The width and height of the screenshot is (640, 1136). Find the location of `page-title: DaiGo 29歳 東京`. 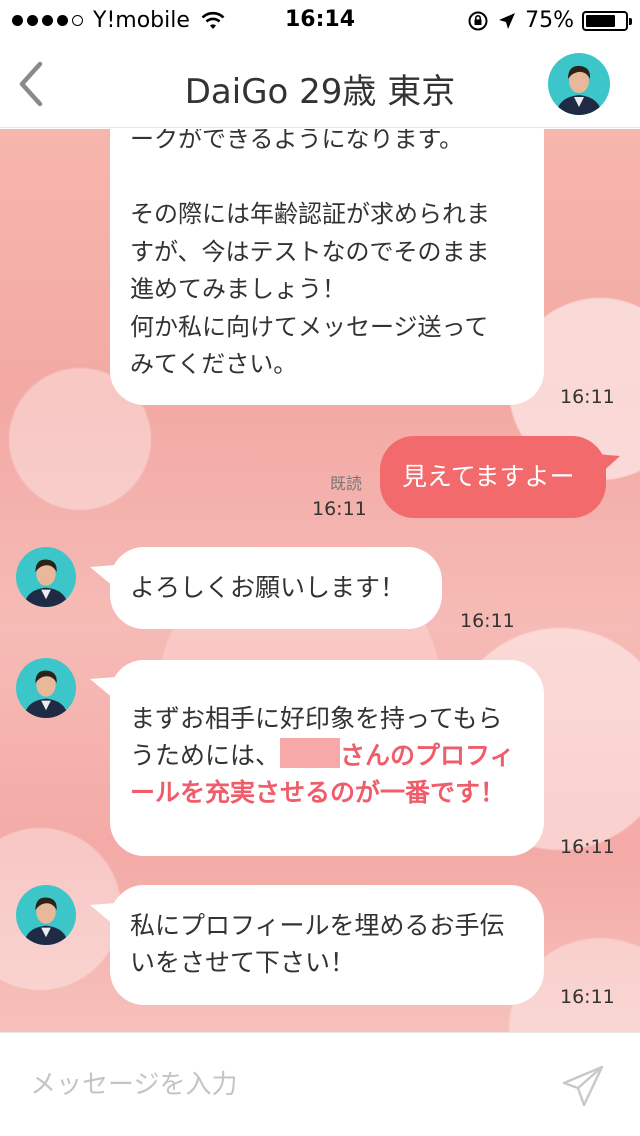

page-title: DaiGo 29歳 東京 is located at coordinates (320, 92).